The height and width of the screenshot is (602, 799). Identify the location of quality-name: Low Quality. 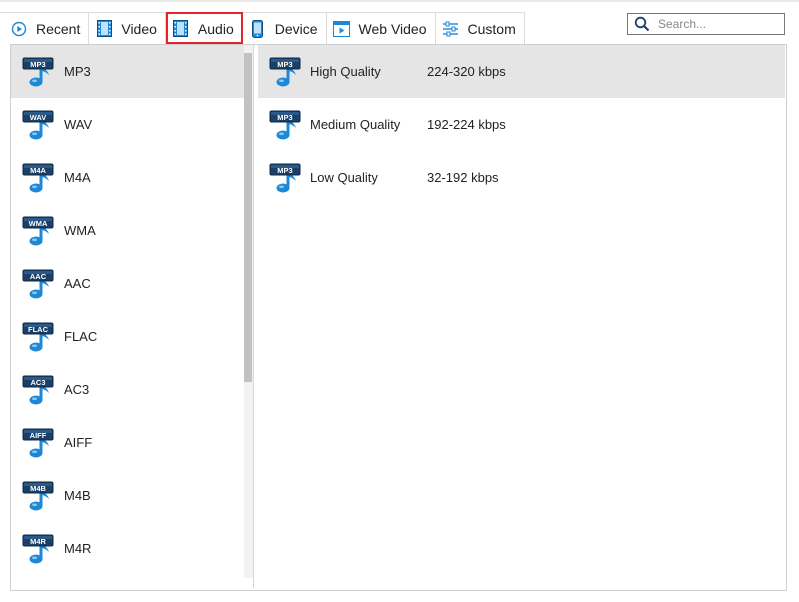
(344, 177).